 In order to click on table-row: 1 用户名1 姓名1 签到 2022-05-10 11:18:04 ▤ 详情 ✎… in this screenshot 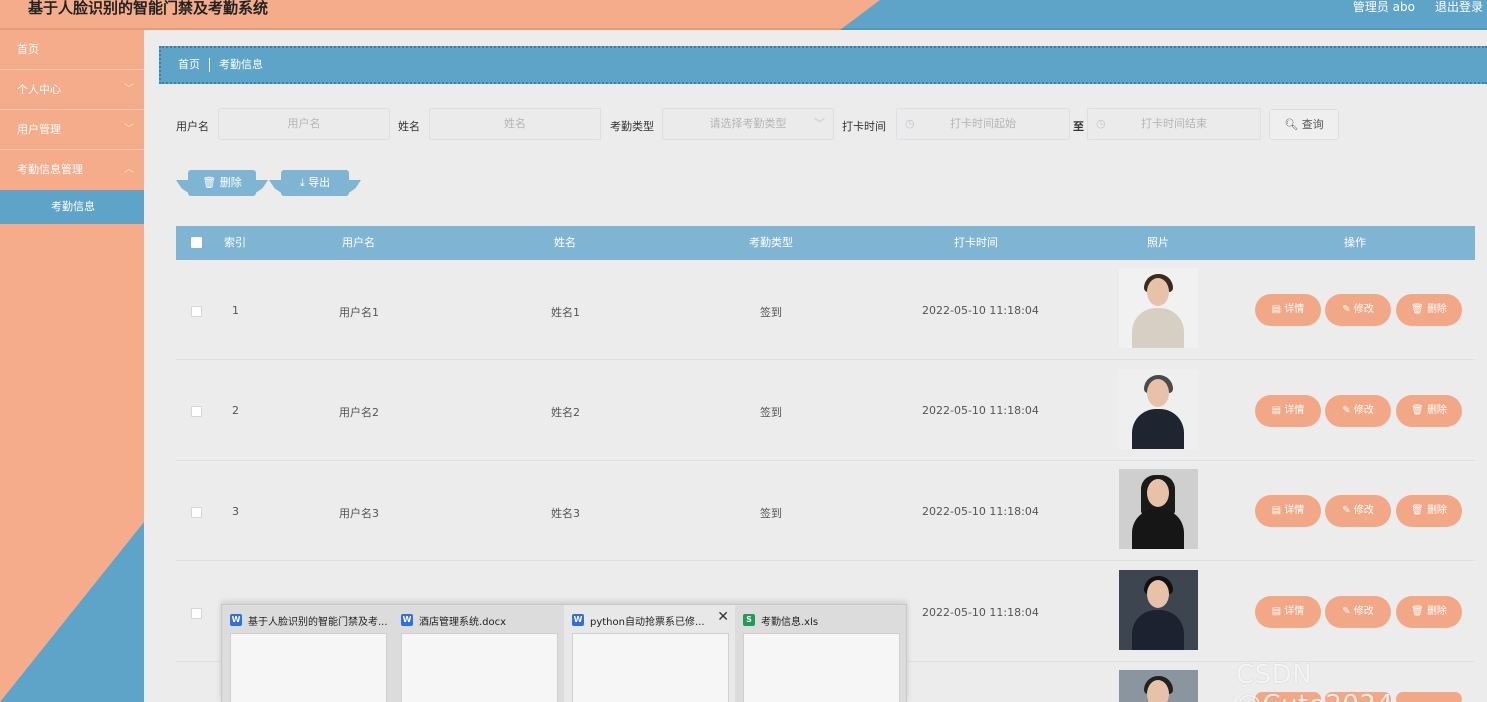, I will do `click(825, 310)`.